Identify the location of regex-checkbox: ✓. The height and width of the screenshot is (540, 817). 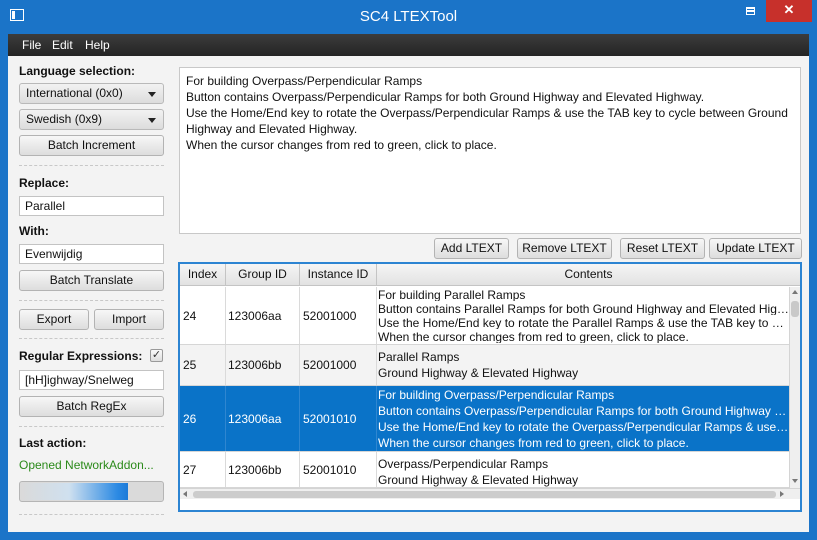
(156, 355).